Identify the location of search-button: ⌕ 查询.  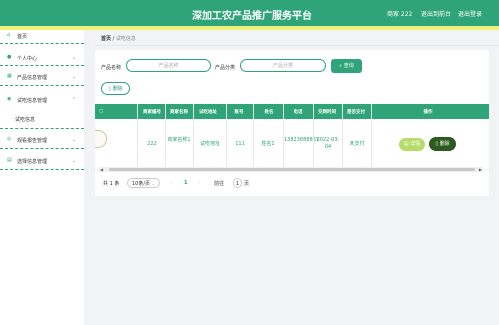
(346, 66).